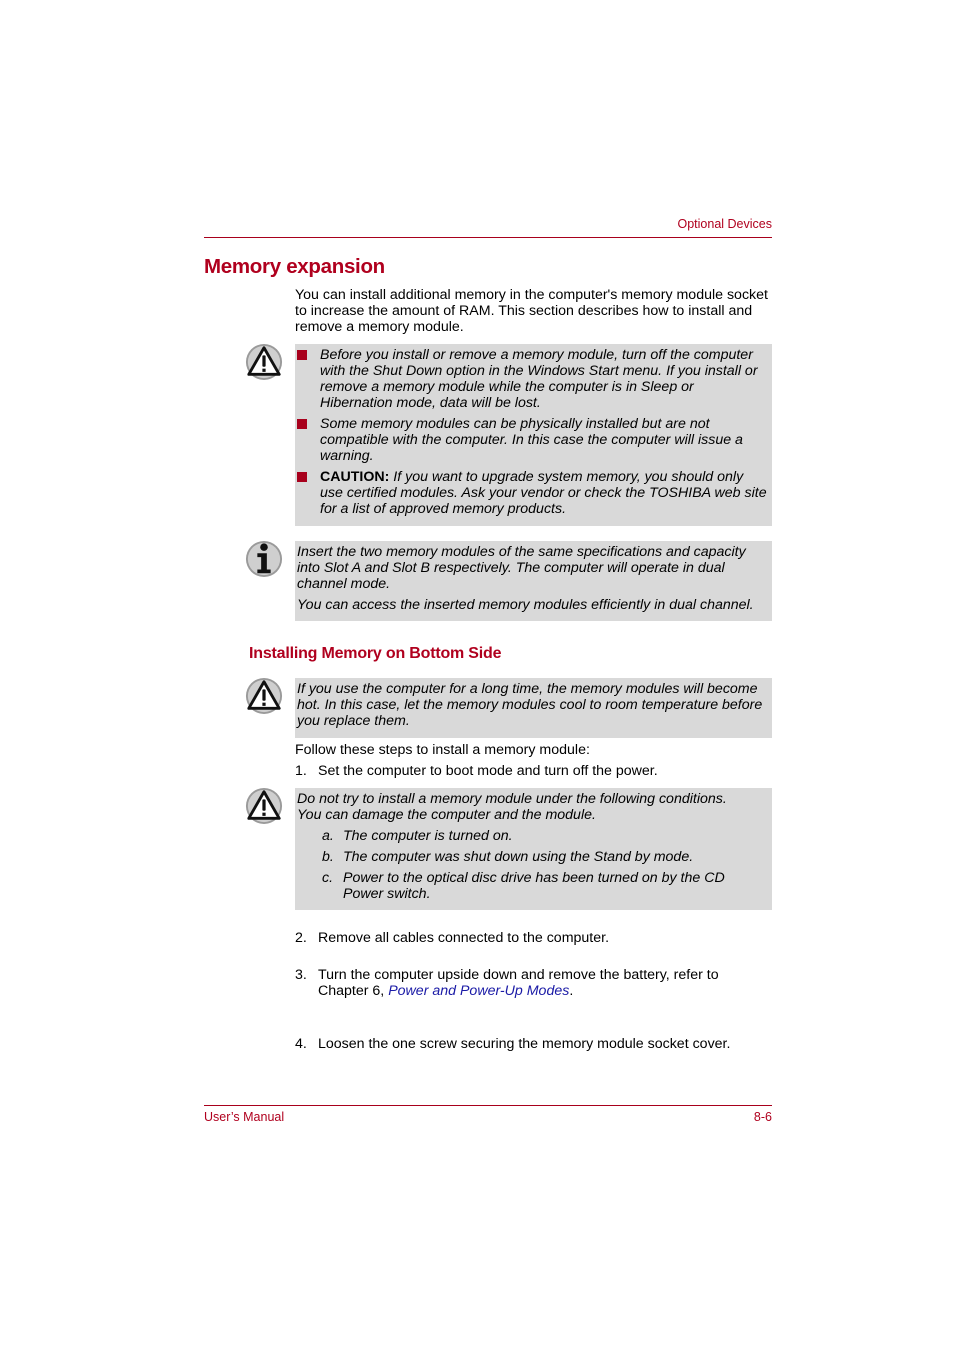  Describe the element at coordinates (488, 237) in the screenshot. I see `header-rule` at that location.